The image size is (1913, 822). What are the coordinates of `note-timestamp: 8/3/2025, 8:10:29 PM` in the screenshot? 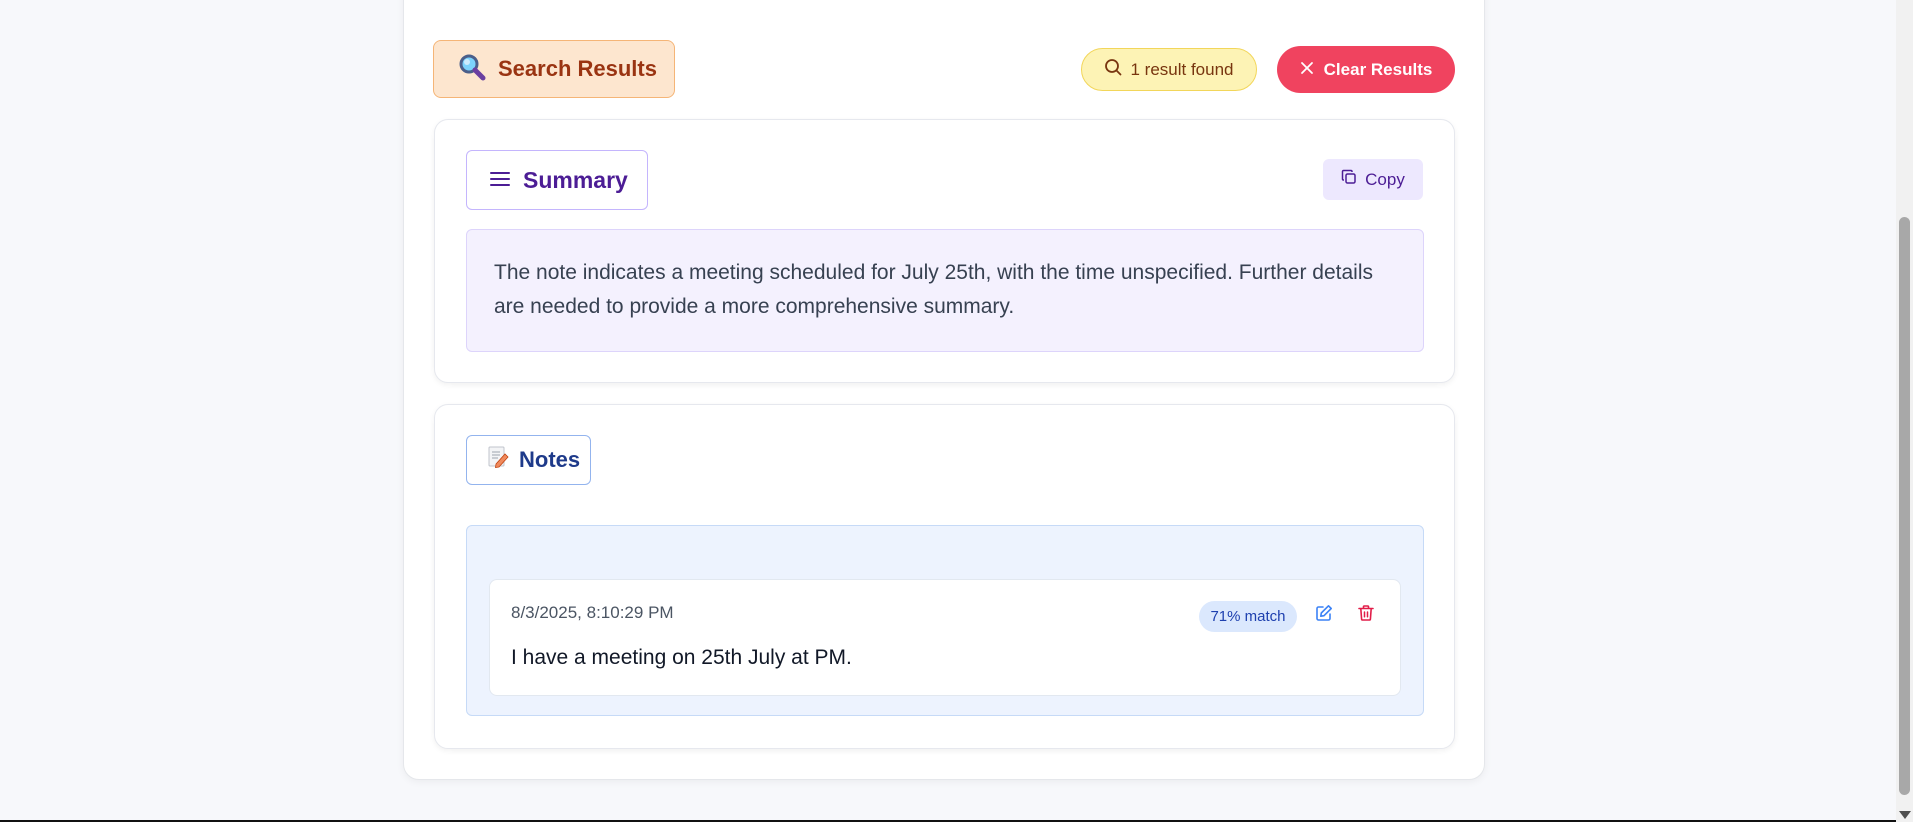 It's located at (592, 612).